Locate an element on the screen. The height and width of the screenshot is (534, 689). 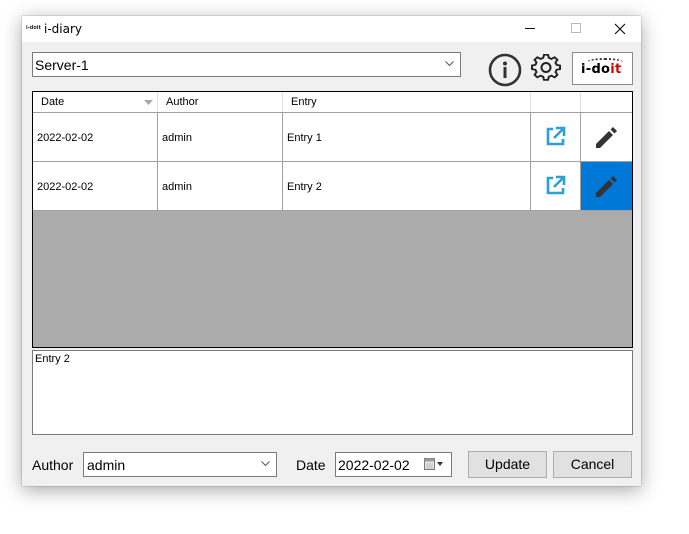
cell-entry: Entry 1 is located at coordinates (407, 137).